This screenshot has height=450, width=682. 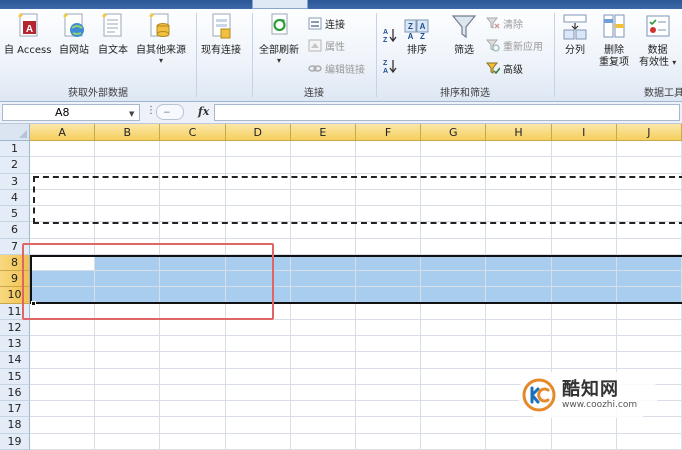 What do you see at coordinates (15, 425) in the screenshot?
I see `row-header-18: 18` at bounding box center [15, 425].